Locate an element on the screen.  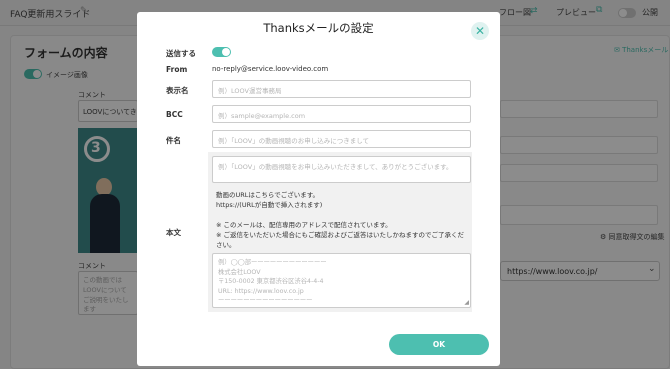
ok-button: OK is located at coordinates (439, 344).